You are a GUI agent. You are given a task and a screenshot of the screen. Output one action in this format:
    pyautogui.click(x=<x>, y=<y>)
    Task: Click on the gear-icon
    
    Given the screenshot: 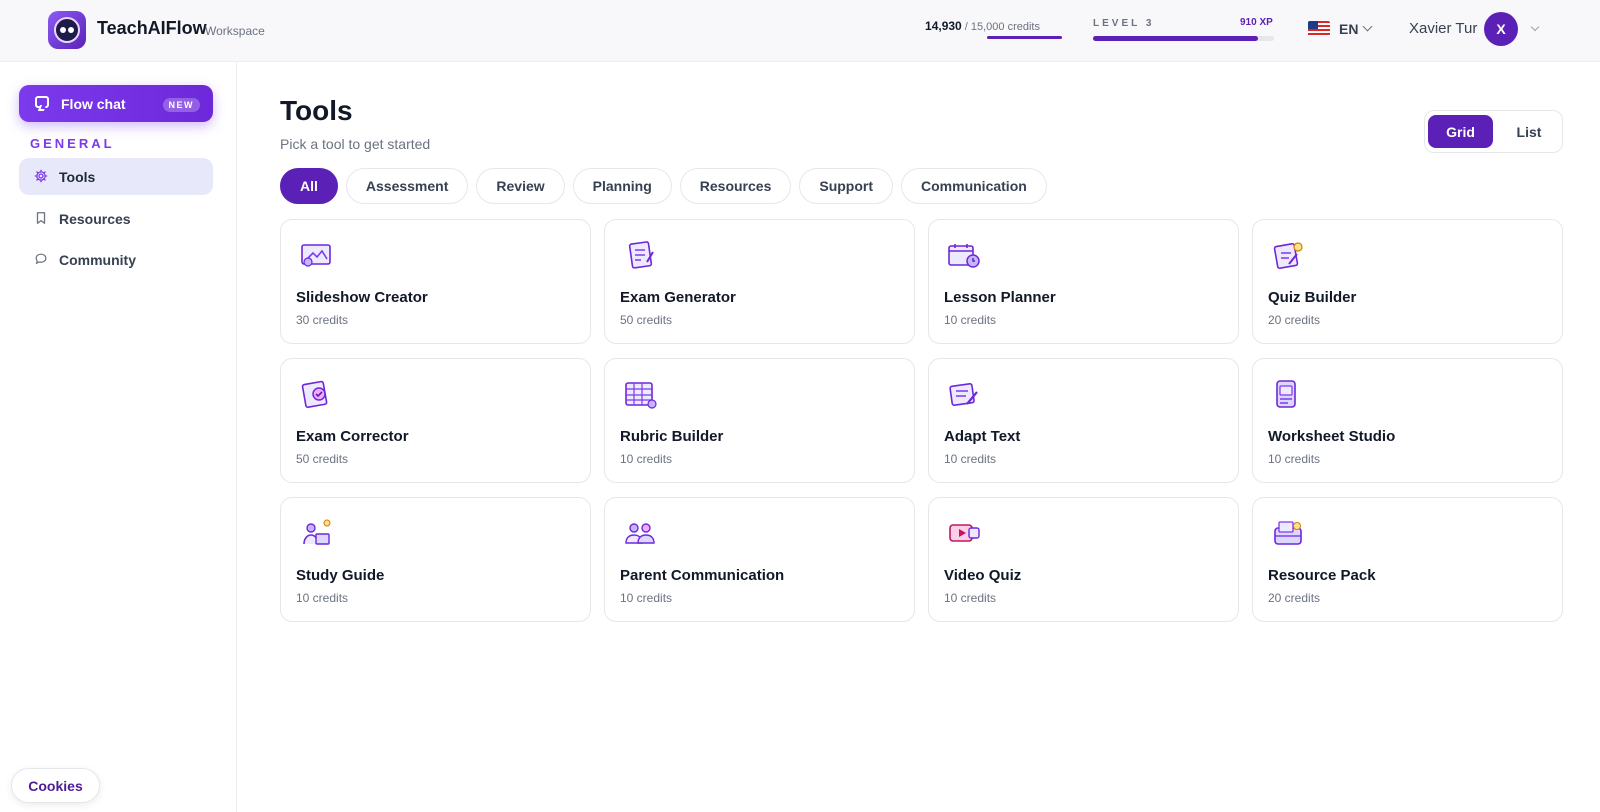 What is the action you would take?
    pyautogui.click(x=41, y=176)
    